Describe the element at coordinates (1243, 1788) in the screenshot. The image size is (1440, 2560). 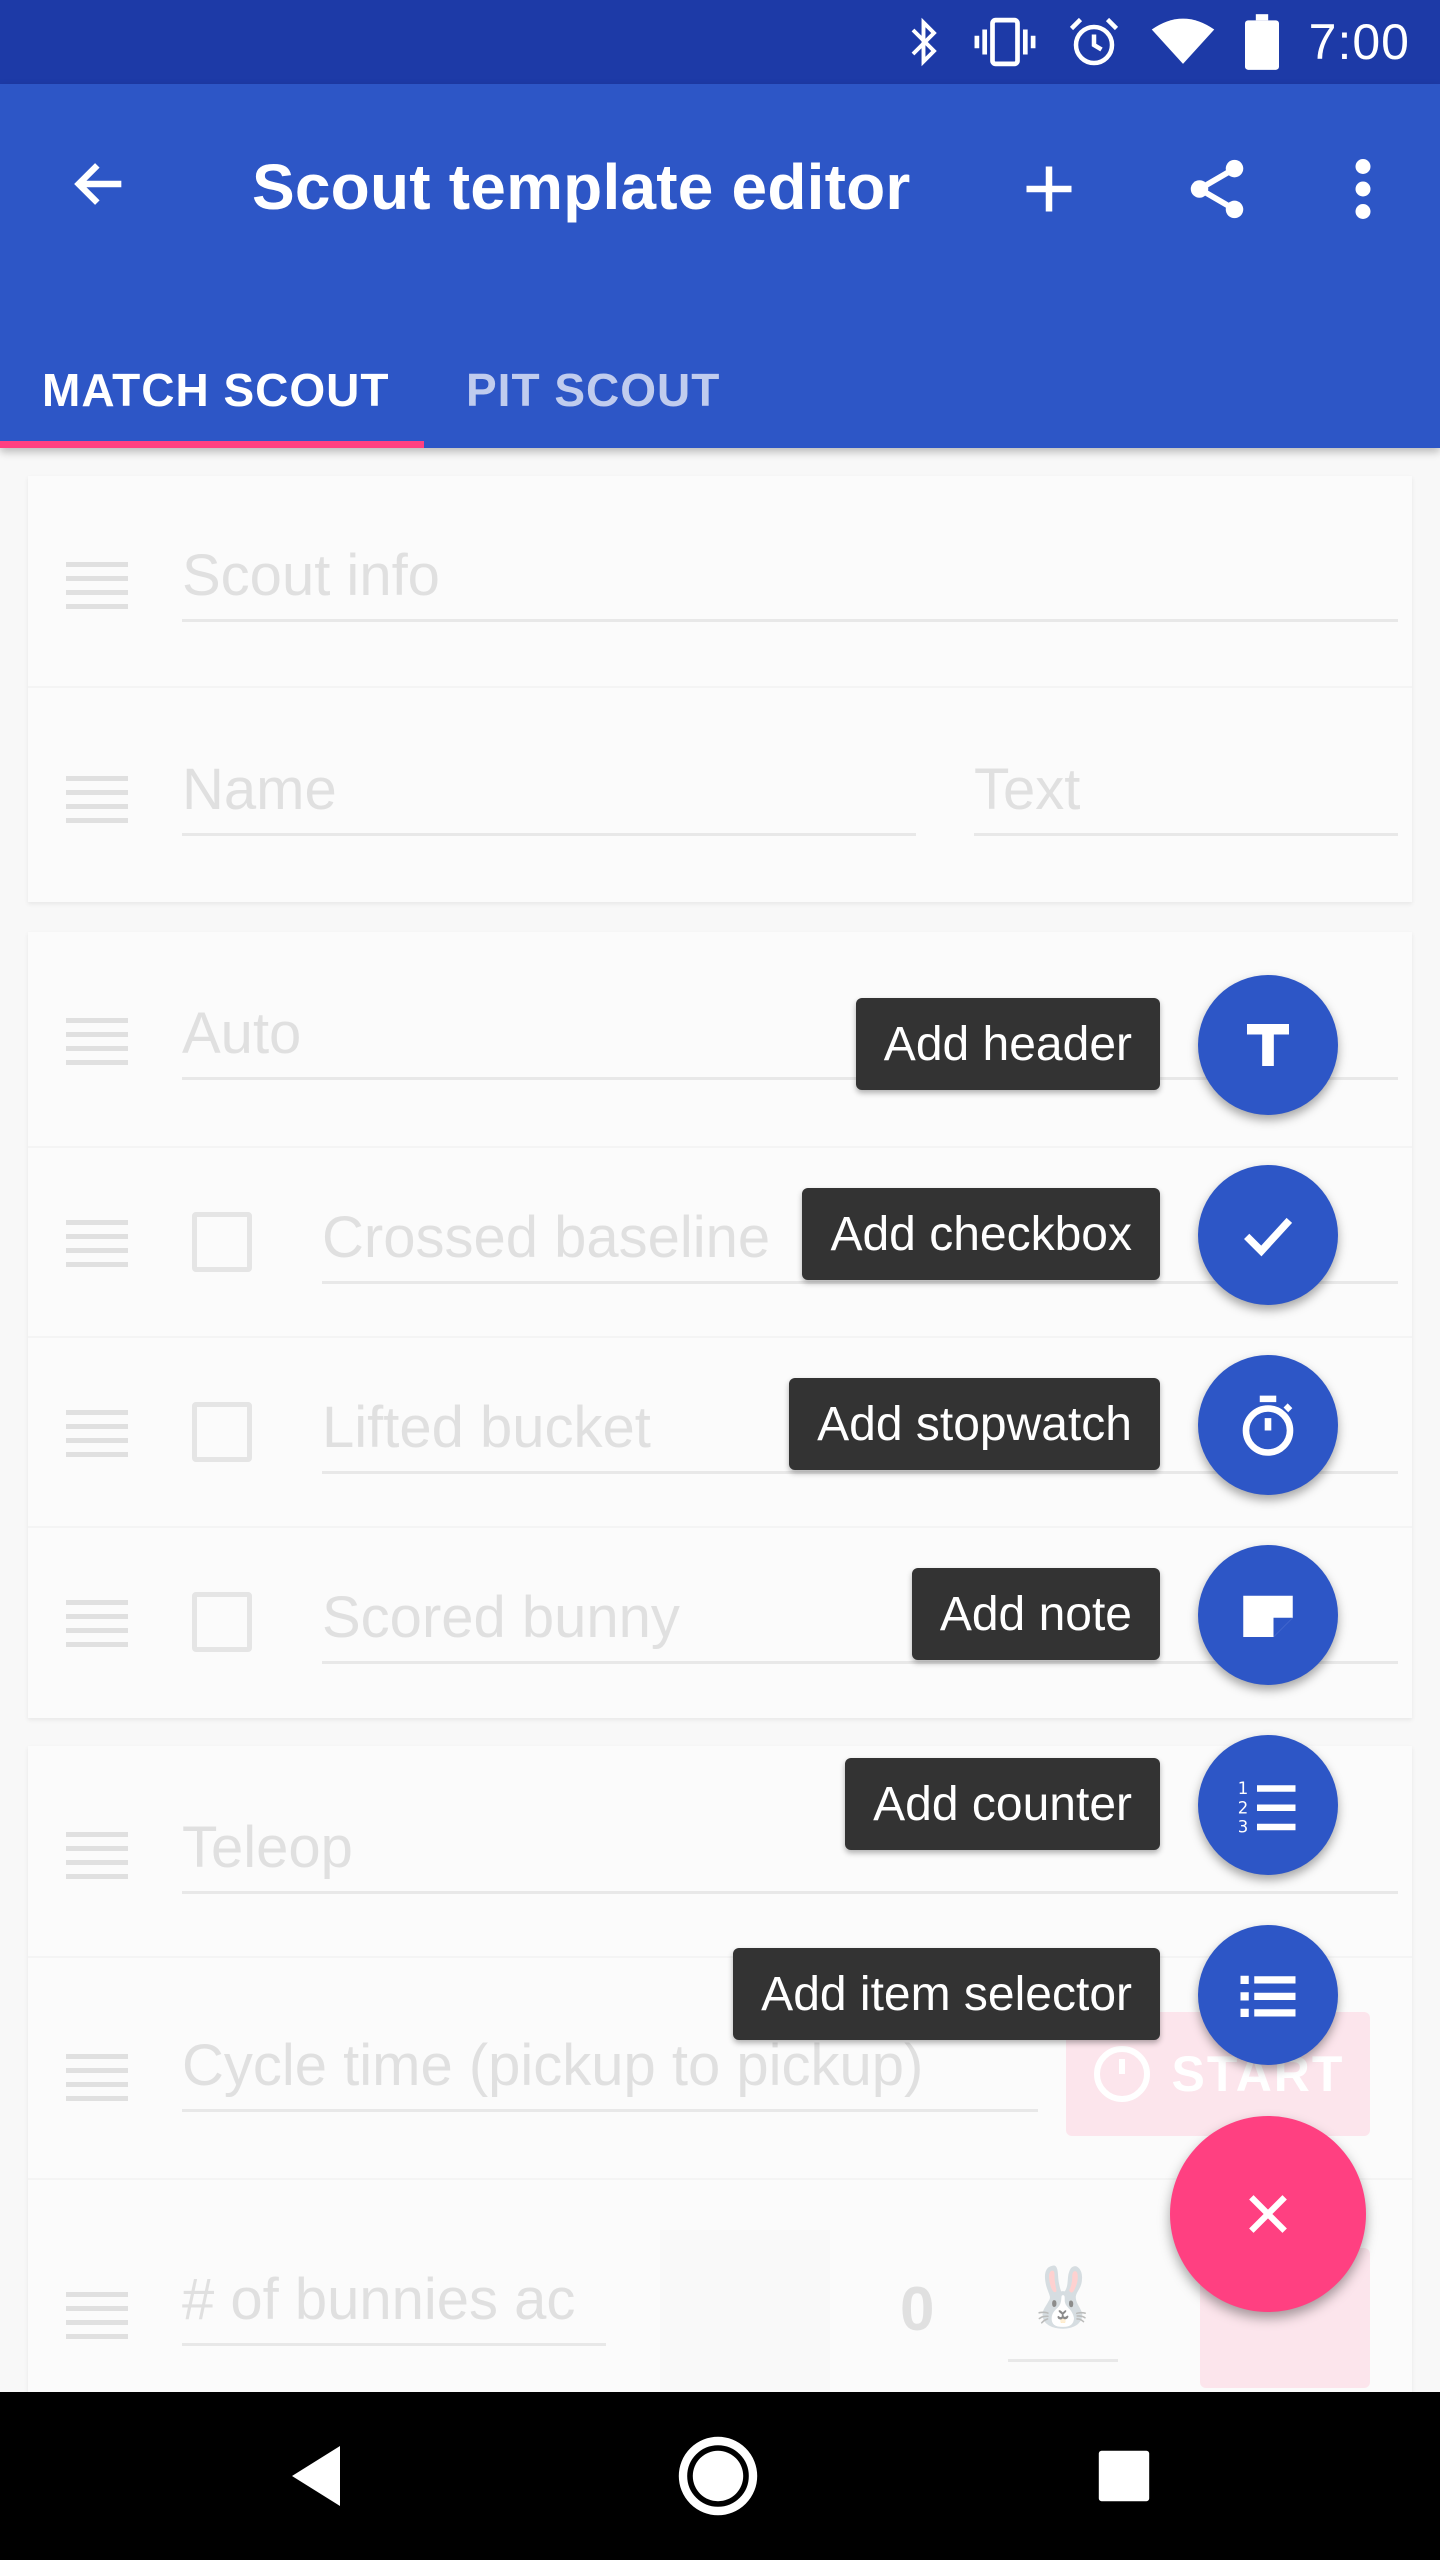
I see `svg-text: 1` at that location.